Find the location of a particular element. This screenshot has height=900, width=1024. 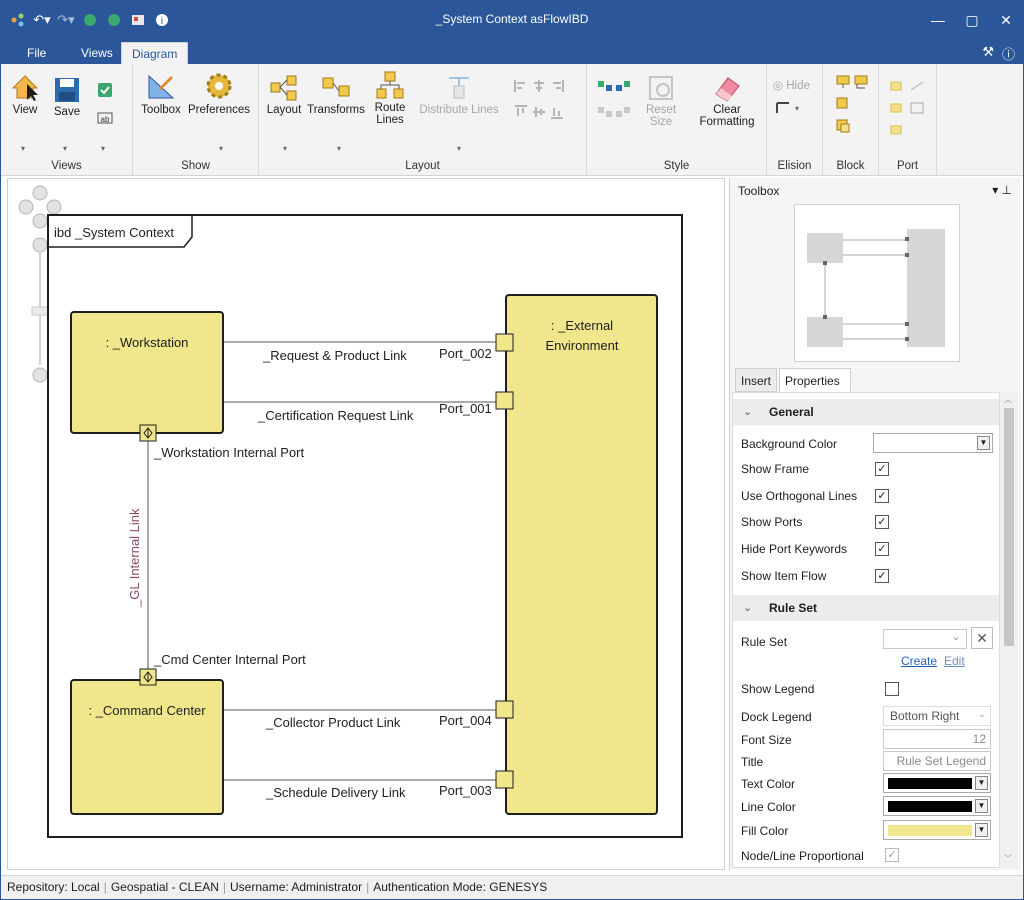

show-item-flow-checkbox: ✓ is located at coordinates (882, 576).